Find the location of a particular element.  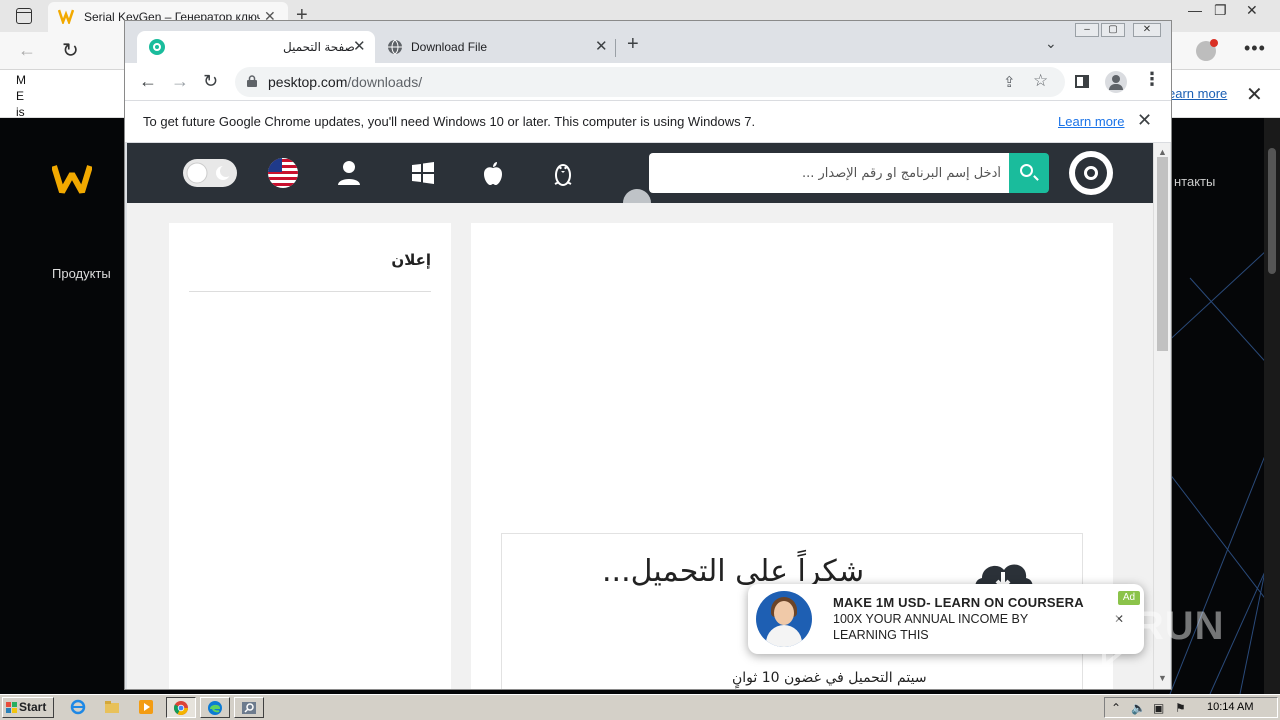

linux-icon is located at coordinates (563, 173).